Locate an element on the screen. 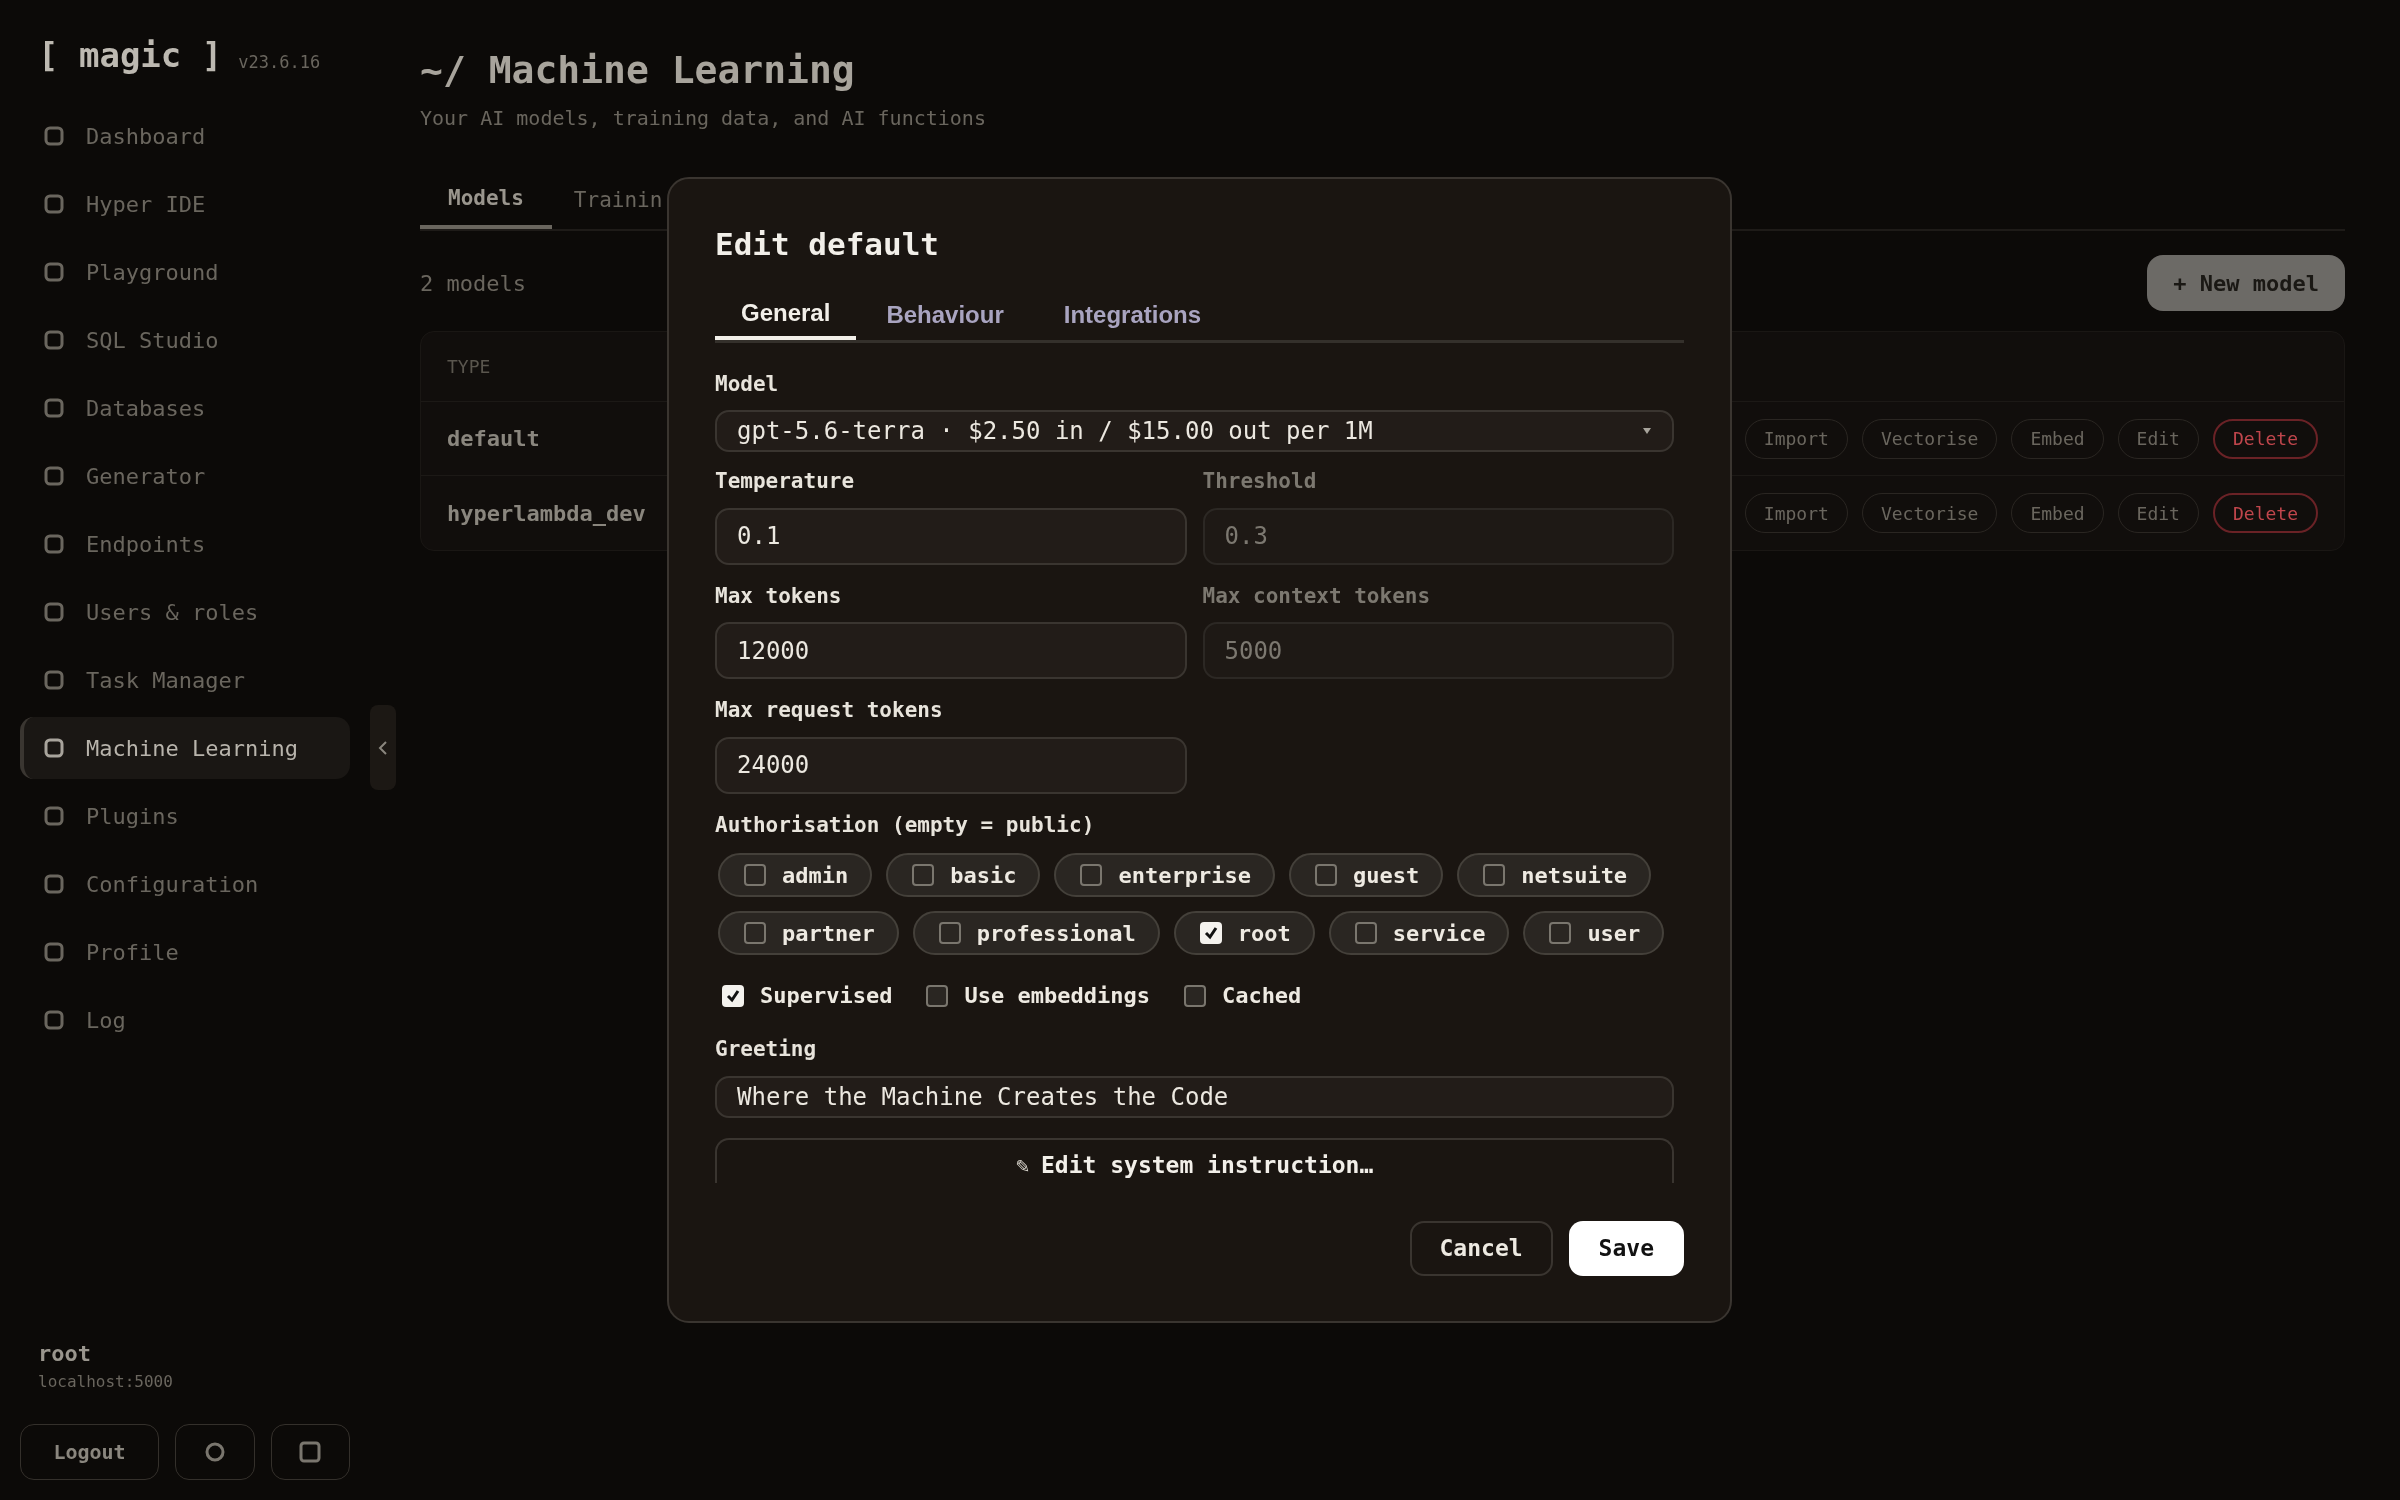  role-toggle: guest is located at coordinates (1366, 875).